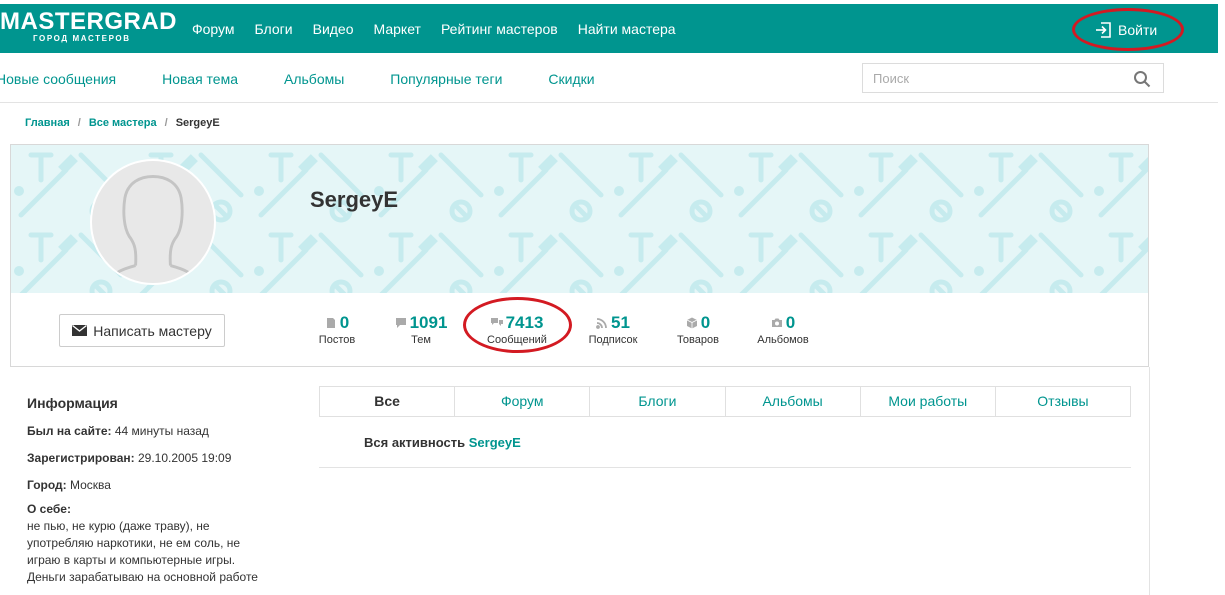  I want to click on city-row: Город: Москва, so click(152, 485).